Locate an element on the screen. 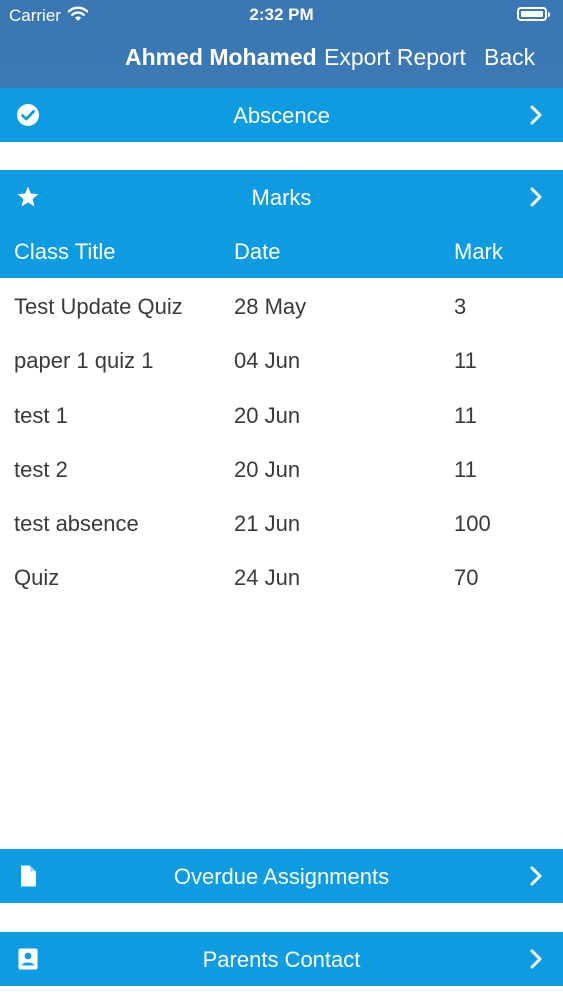  table-row: paper 1 quiz 1 04 Jun 11 is located at coordinates (281, 361).